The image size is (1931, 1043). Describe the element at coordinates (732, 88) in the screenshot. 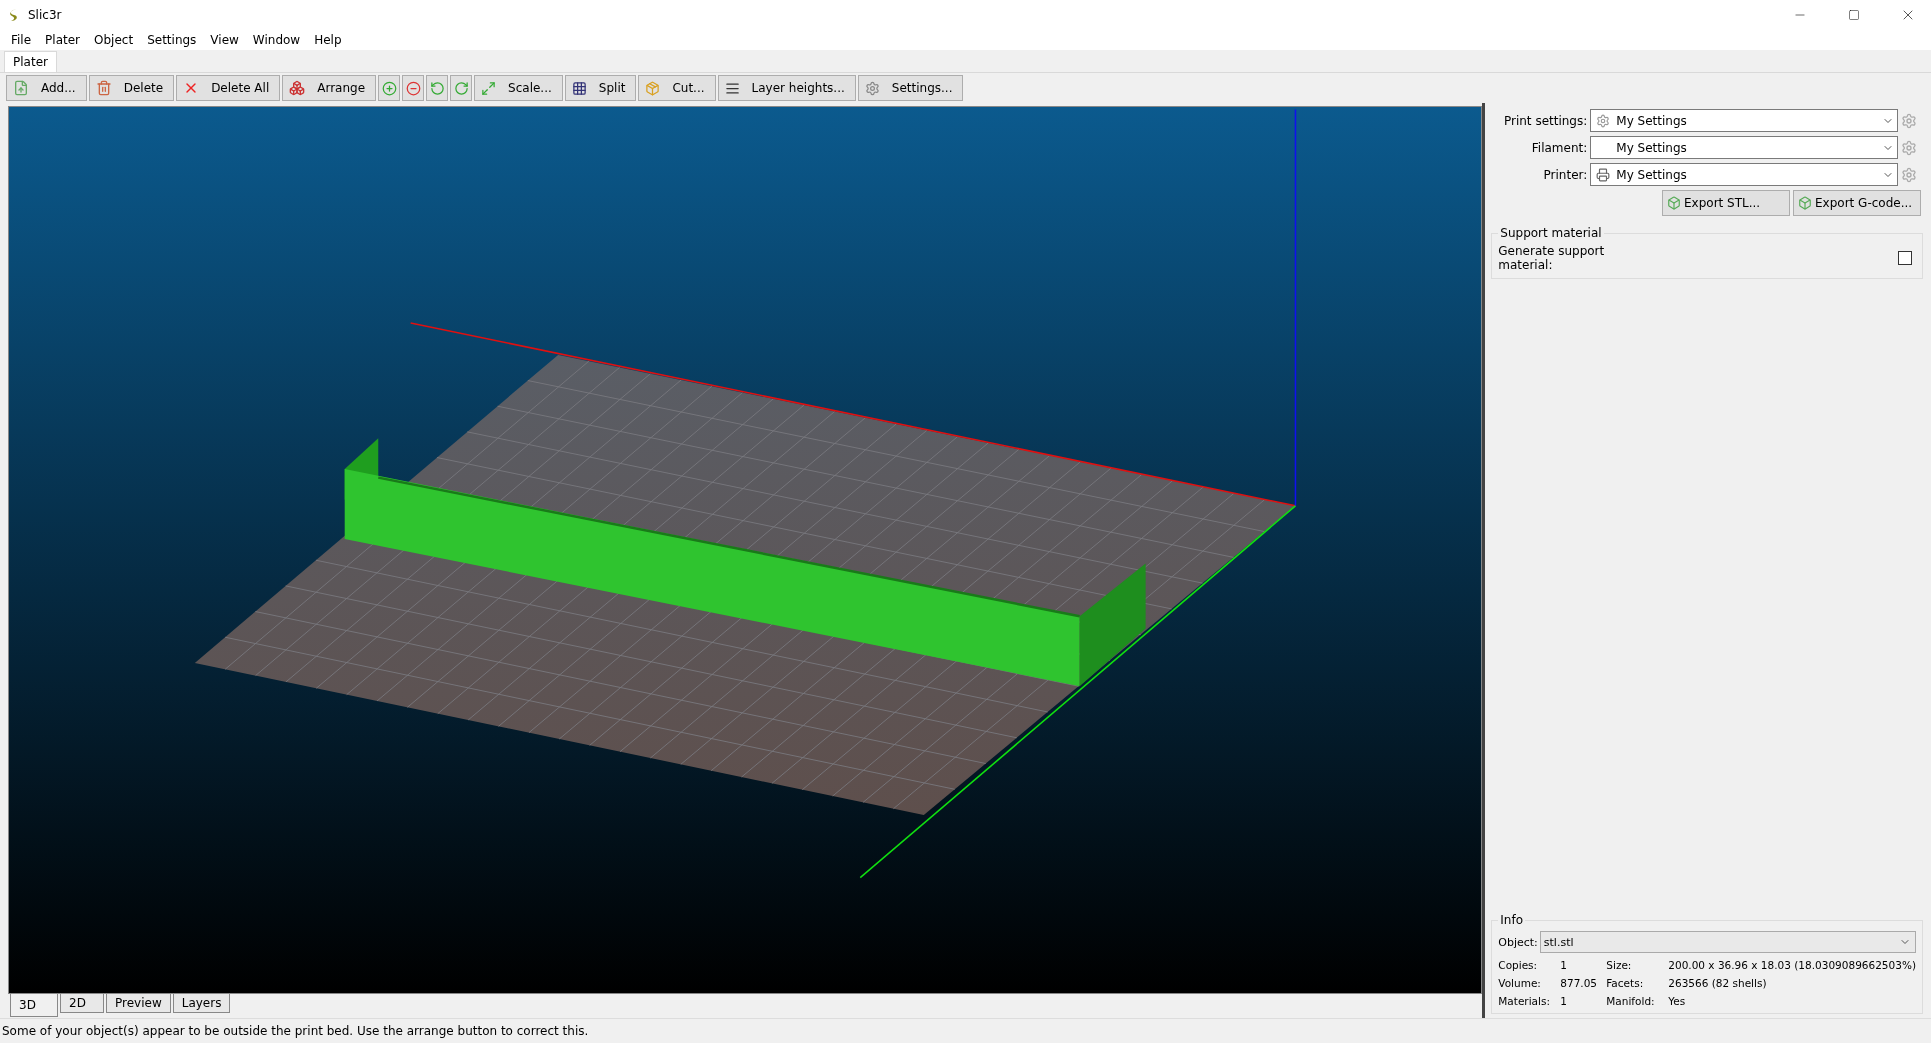

I see `lines-icon` at that location.